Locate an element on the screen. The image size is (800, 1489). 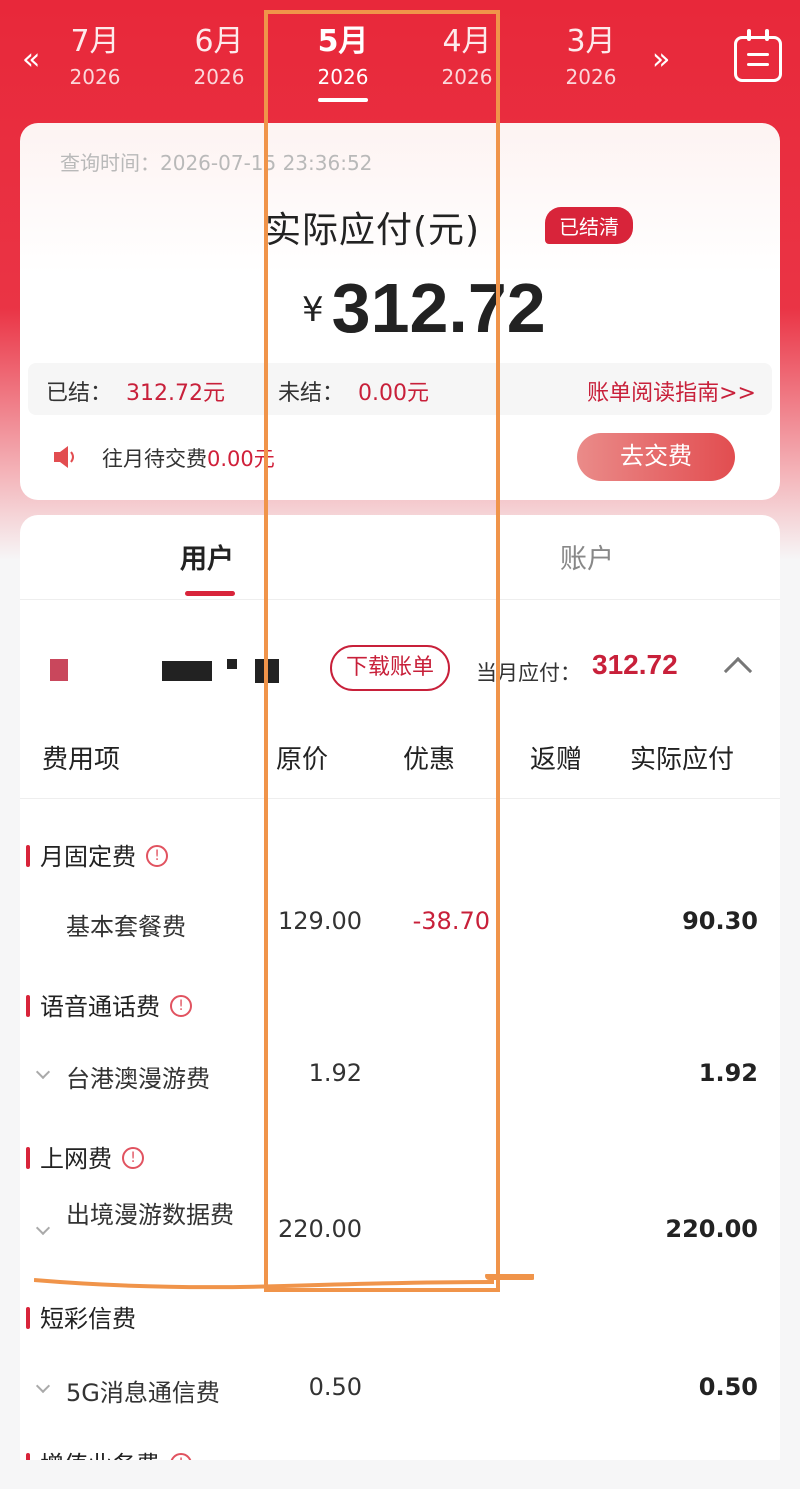
column-header: 返赠 is located at coordinates (556, 760).